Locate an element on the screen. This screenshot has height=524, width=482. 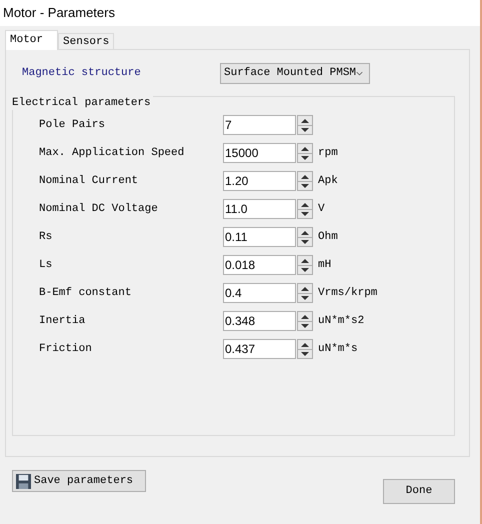
number-field: 11.0 is located at coordinates (259, 209).